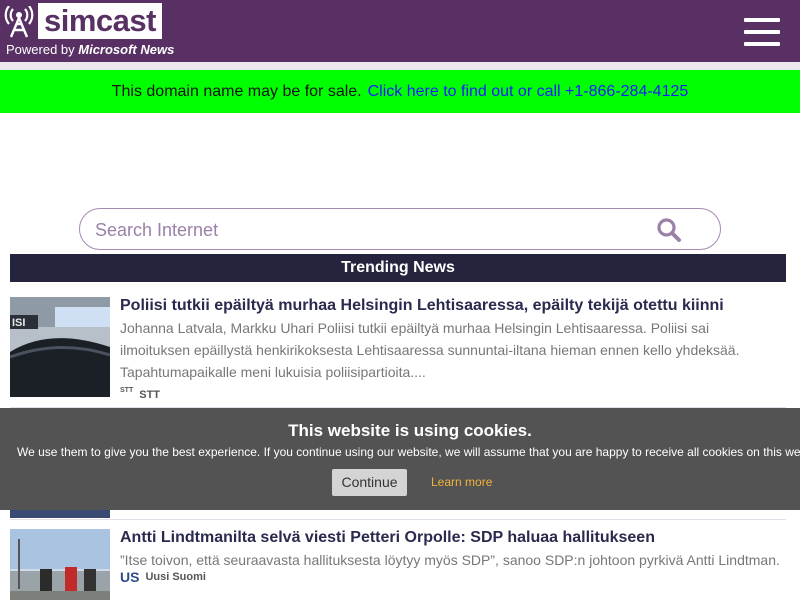 The width and height of the screenshot is (800, 600). Describe the element at coordinates (130, 577) in the screenshot. I see `us-logo: US` at that location.